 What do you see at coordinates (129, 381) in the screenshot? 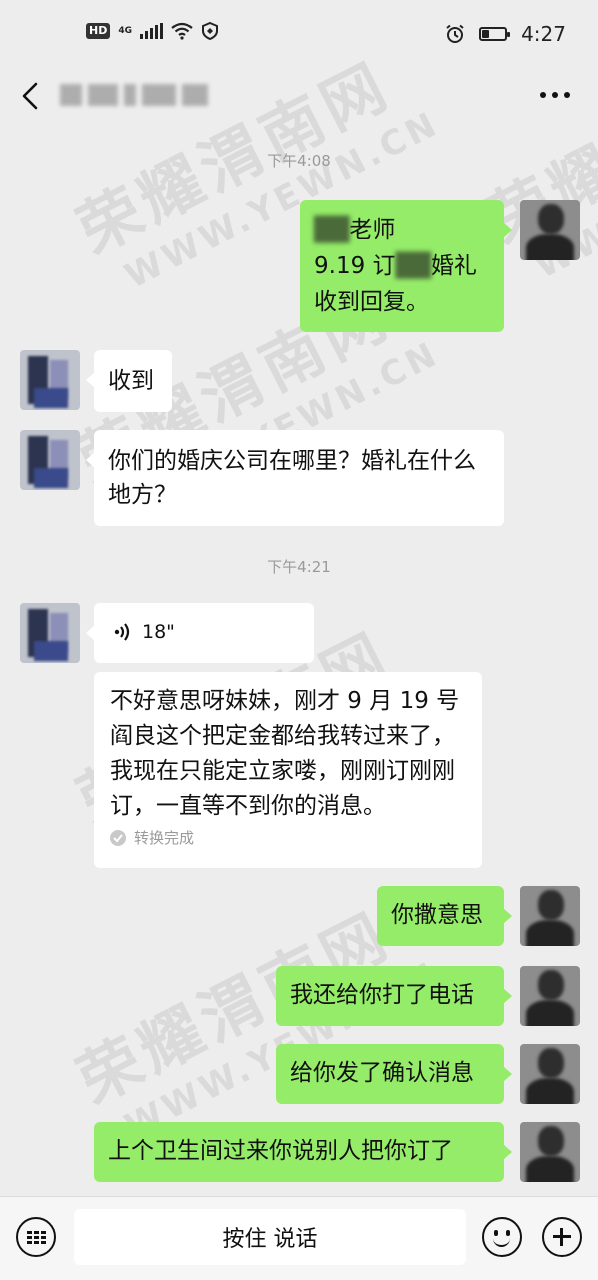
I see `message-bubble-contact: 收到` at bounding box center [129, 381].